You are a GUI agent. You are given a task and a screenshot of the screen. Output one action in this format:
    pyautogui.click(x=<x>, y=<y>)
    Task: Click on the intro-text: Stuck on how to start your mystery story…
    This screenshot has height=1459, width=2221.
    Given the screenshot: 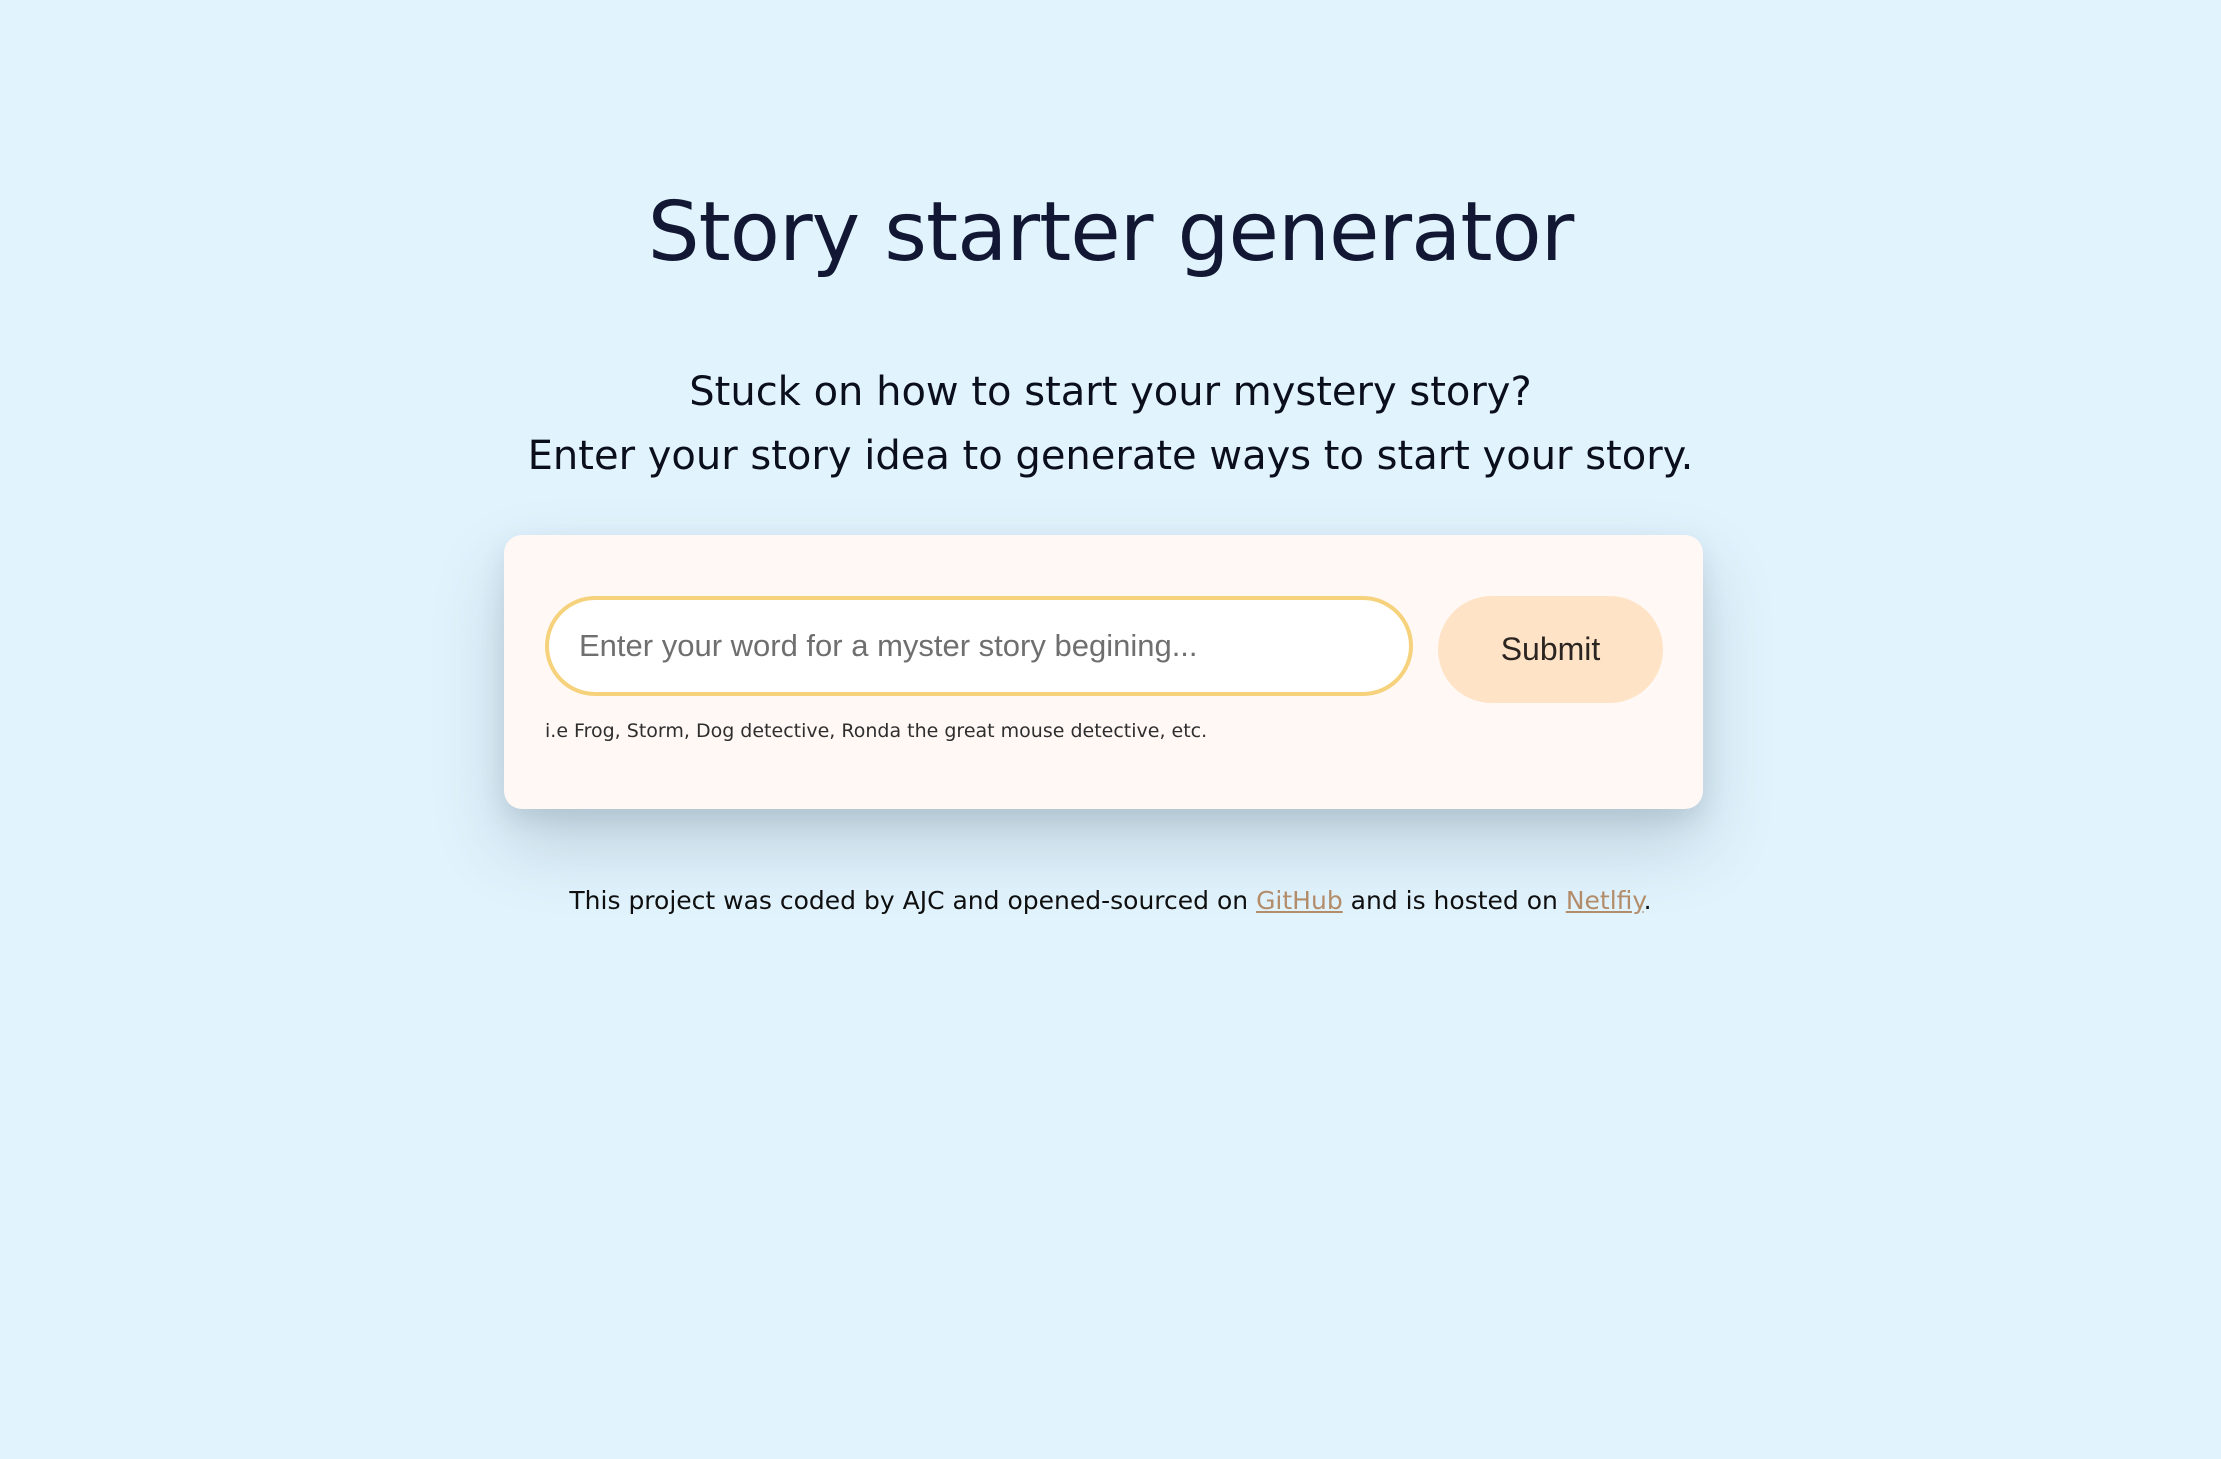 What is the action you would take?
    pyautogui.click(x=1110, y=424)
    